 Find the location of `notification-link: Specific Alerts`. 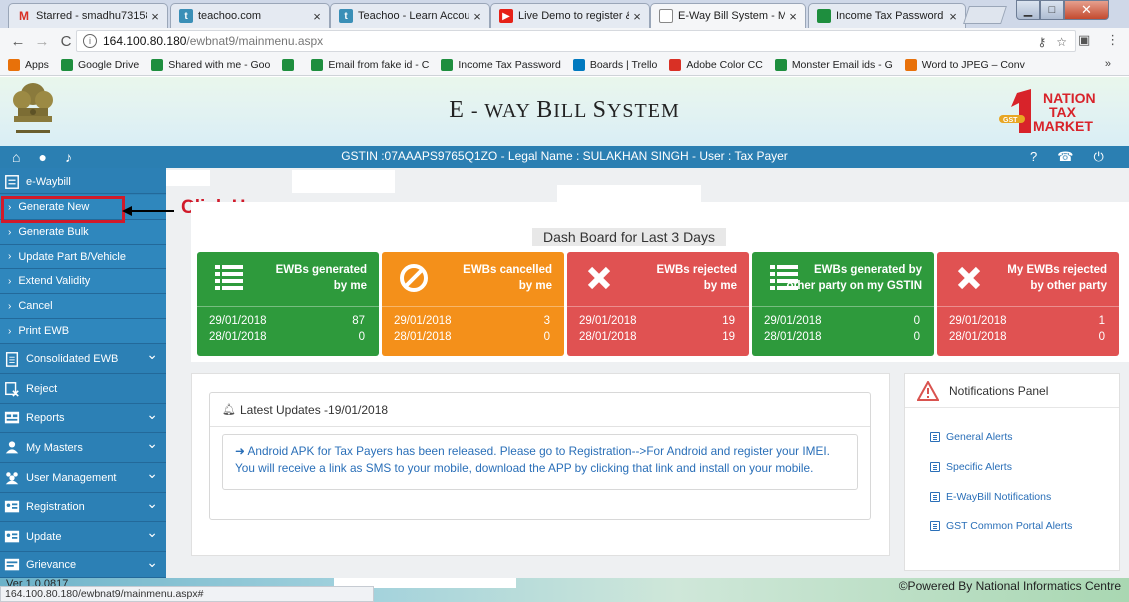

notification-link: Specific Alerts is located at coordinates (971, 467).